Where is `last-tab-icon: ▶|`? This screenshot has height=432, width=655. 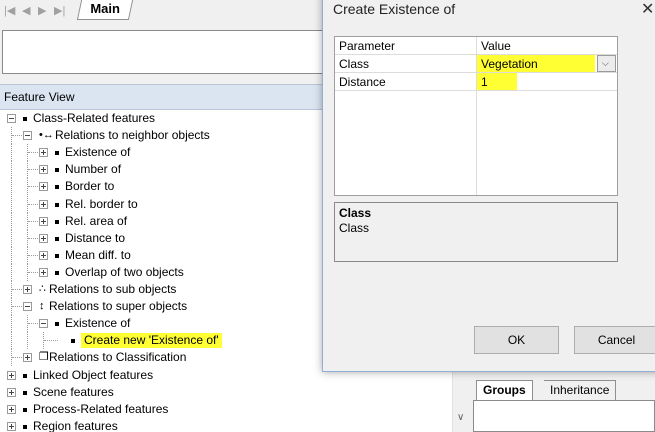 last-tab-icon: ▶| is located at coordinates (59, 11).